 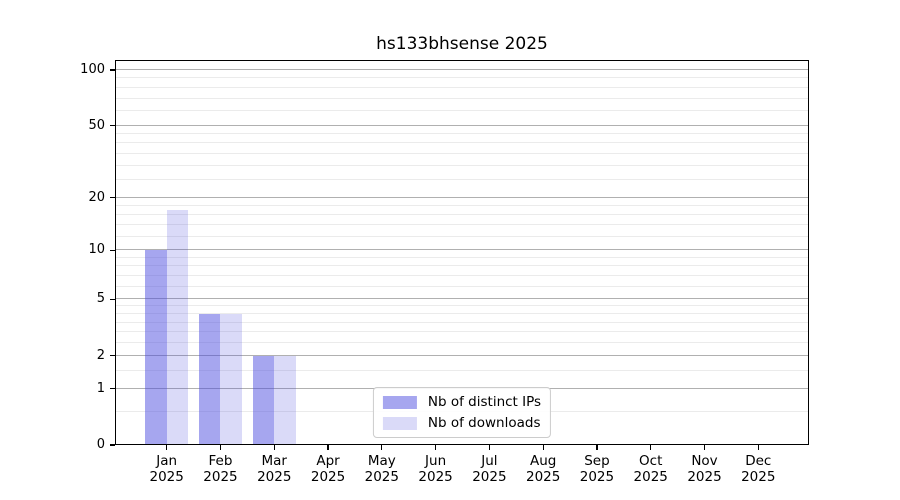 I want to click on x-tick-label-apr: Apr 2025, so click(x=328, y=469).